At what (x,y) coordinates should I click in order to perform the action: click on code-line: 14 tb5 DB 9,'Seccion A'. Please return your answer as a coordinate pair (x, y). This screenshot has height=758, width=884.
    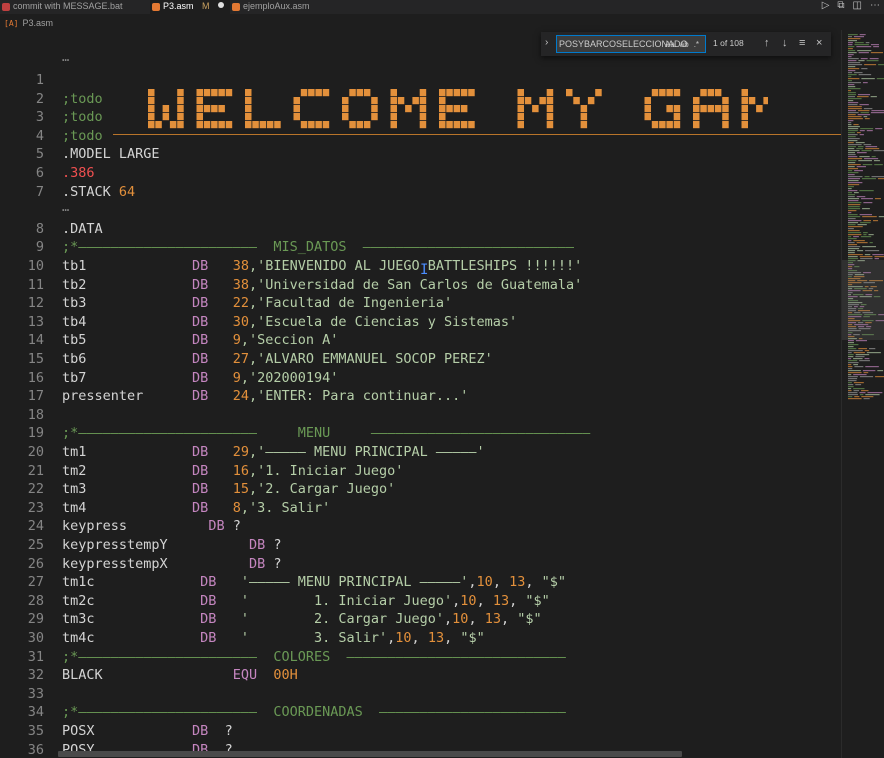
    Looking at the image, I should click on (420, 340).